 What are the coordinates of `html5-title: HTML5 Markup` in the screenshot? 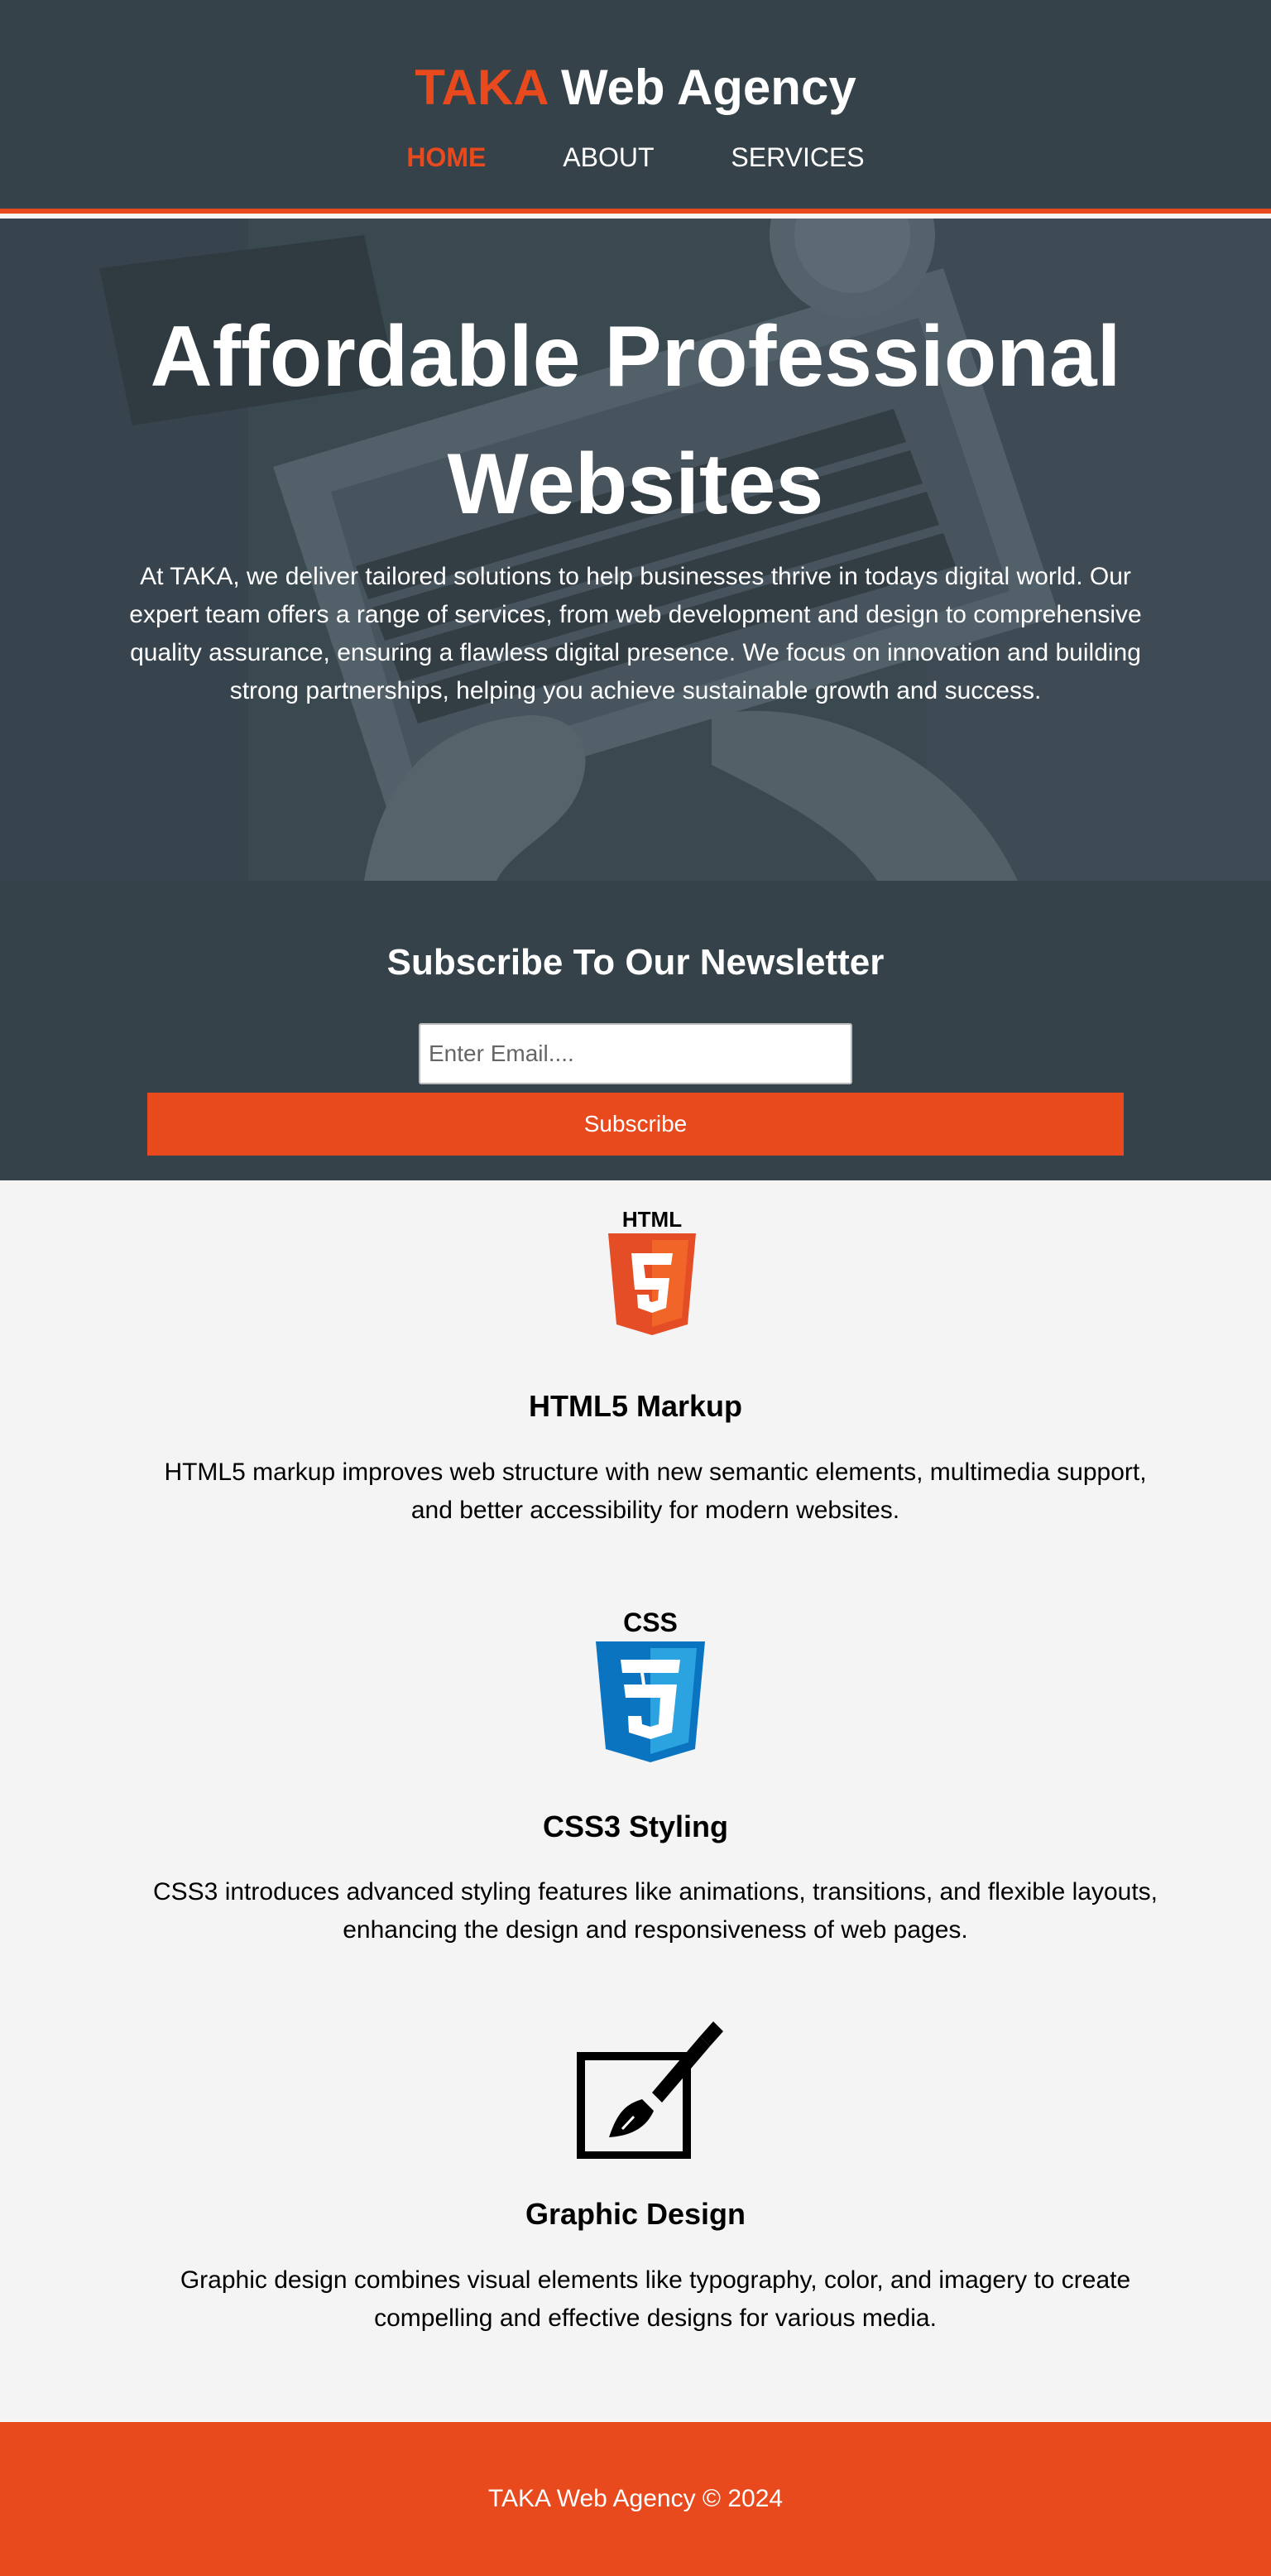 It's located at (635, 1406).